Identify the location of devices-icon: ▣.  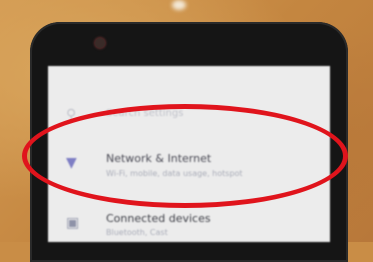
(73, 223).